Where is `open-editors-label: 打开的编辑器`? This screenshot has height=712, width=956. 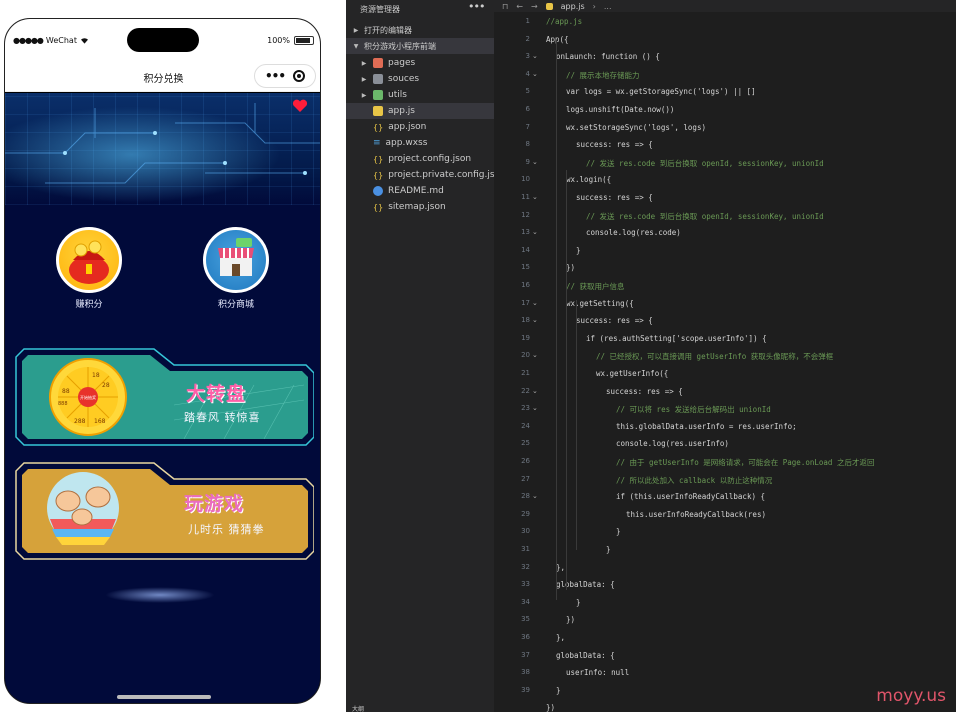 open-editors-label: 打开的编辑器 is located at coordinates (388, 30).